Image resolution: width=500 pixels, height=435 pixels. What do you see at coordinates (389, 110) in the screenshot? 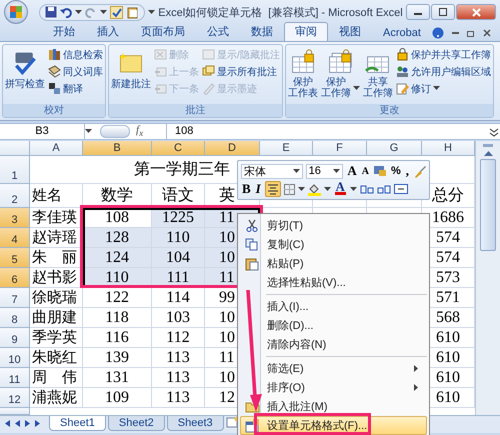
I see `group-label: 更改` at bounding box center [389, 110].